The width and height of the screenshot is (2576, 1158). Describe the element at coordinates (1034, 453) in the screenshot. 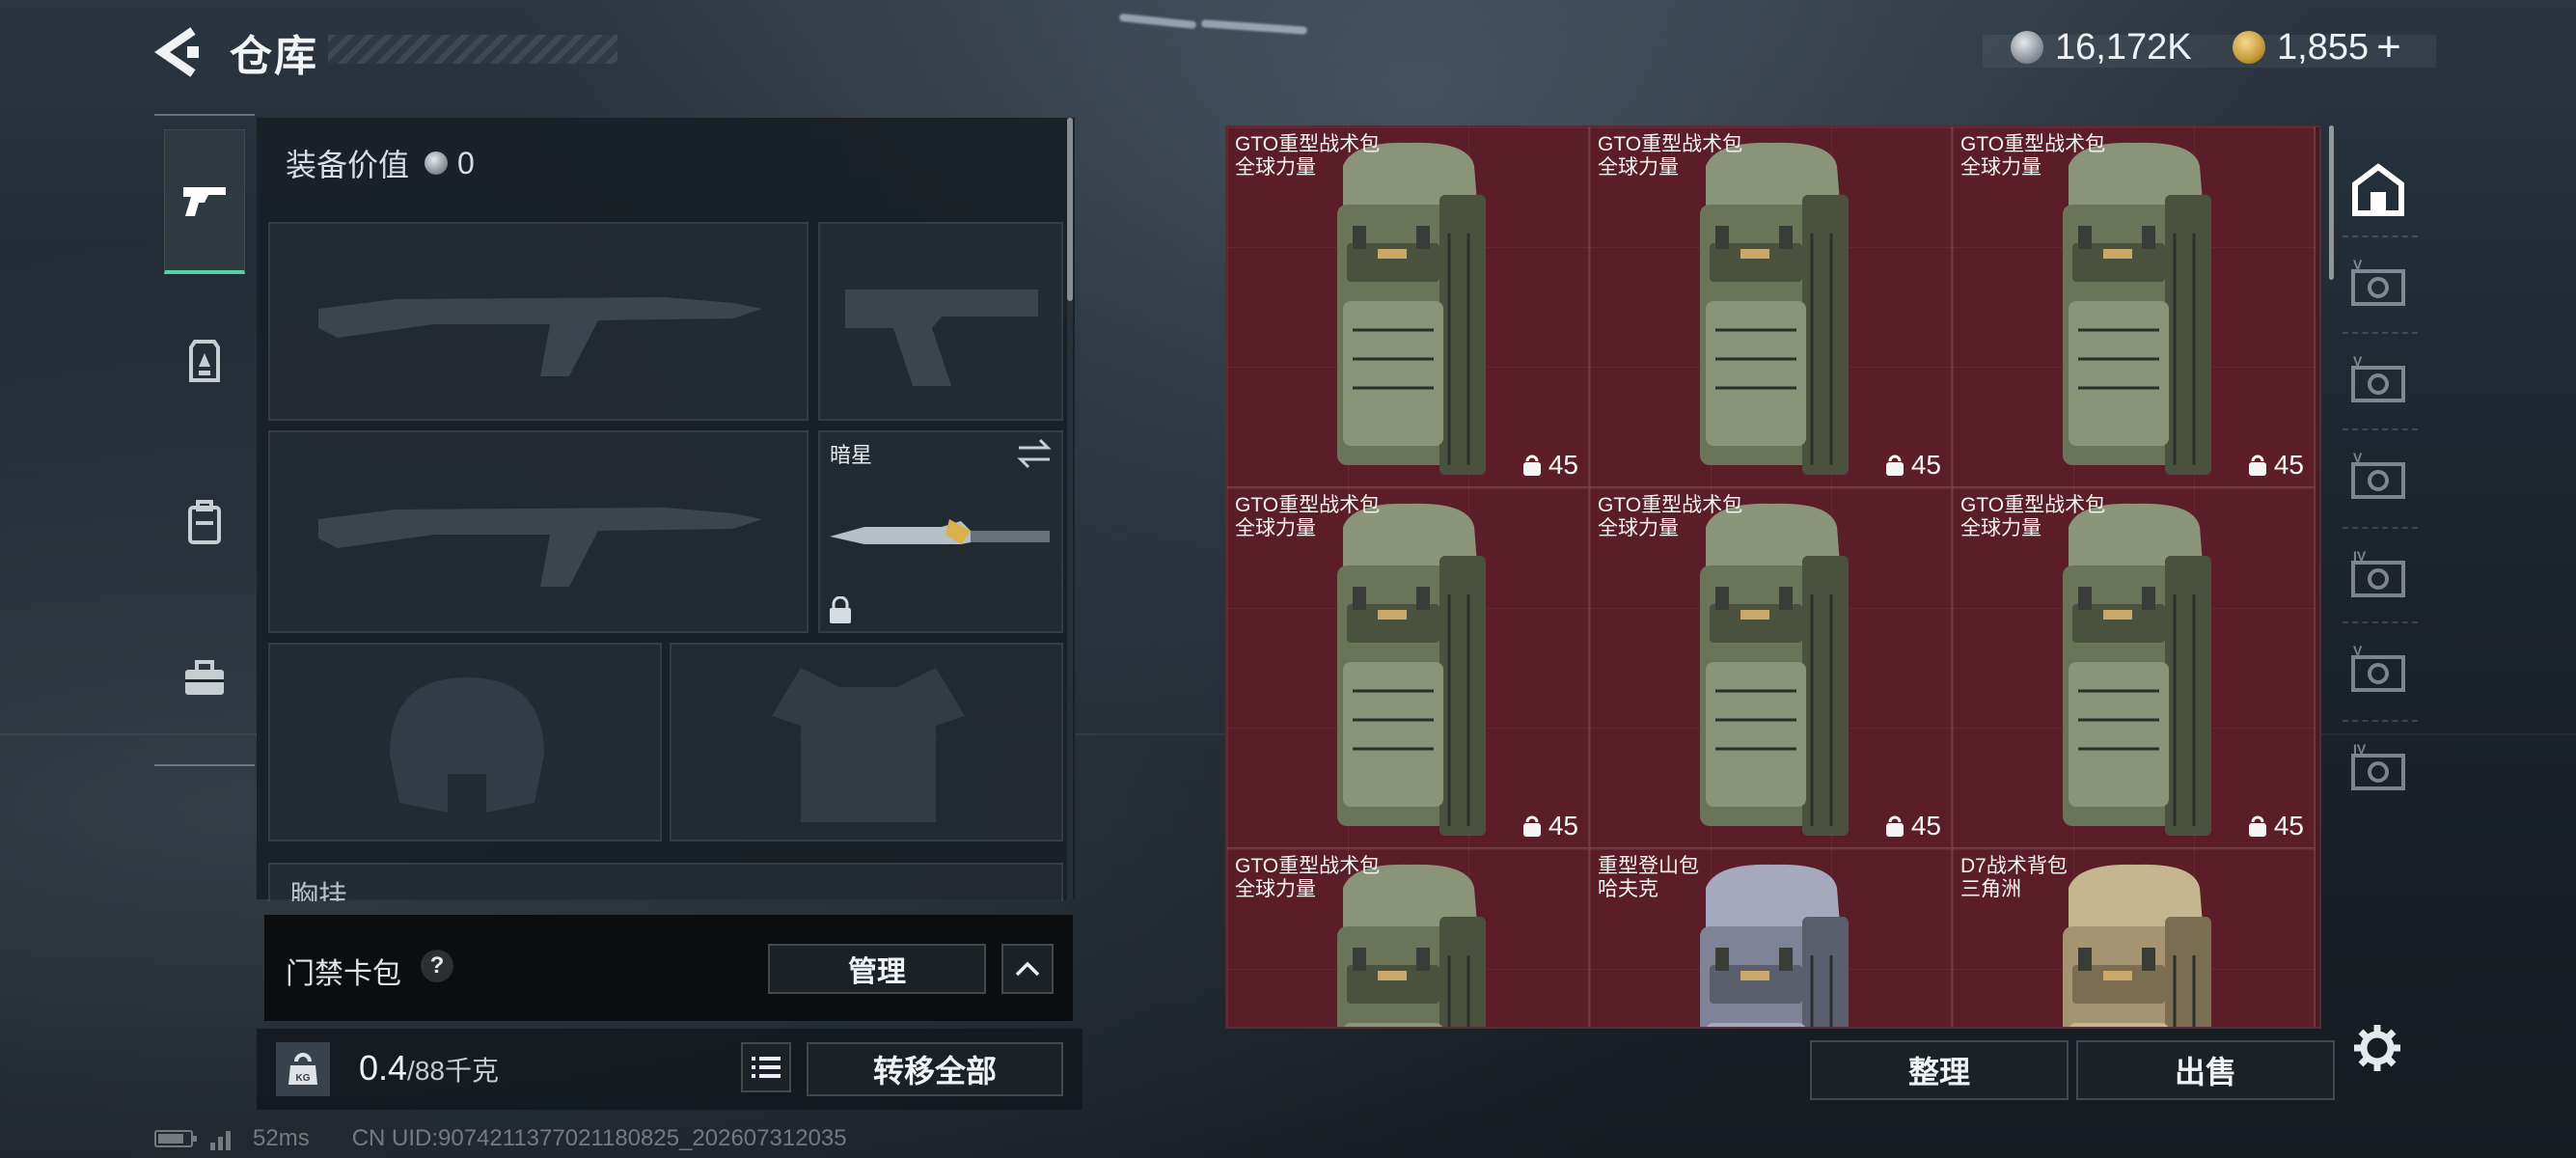

I see `swap-icon` at that location.